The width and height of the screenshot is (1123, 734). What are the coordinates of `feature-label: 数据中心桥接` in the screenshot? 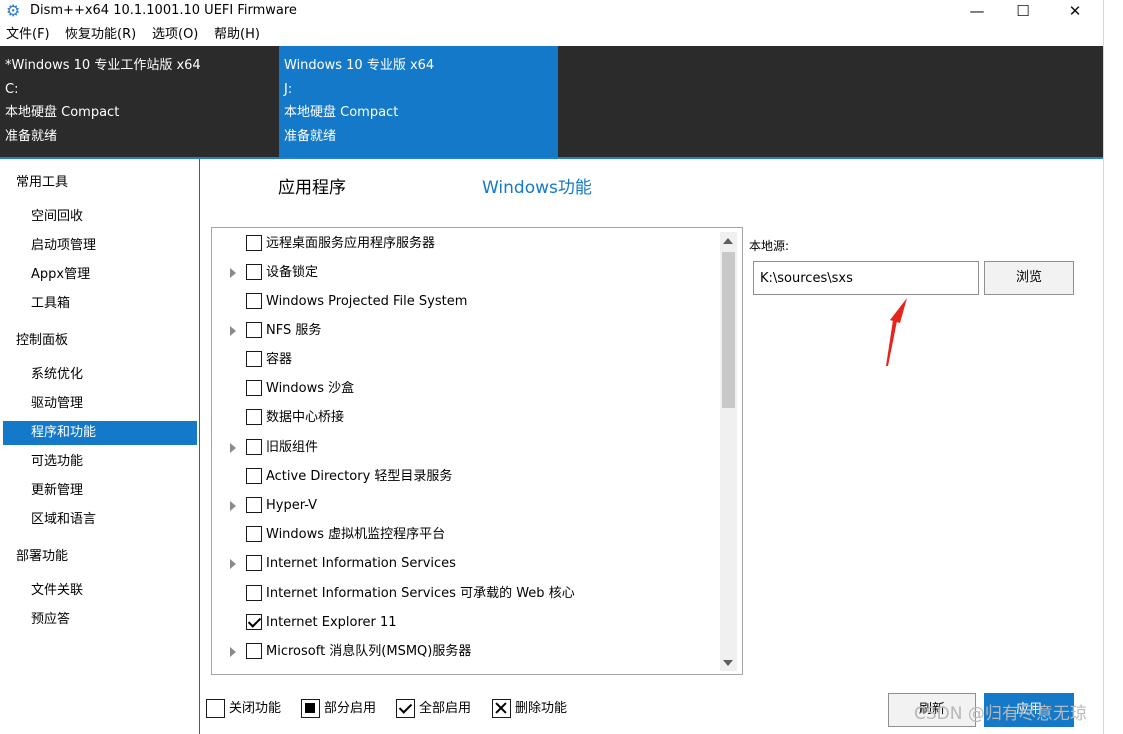 It's located at (305, 417).